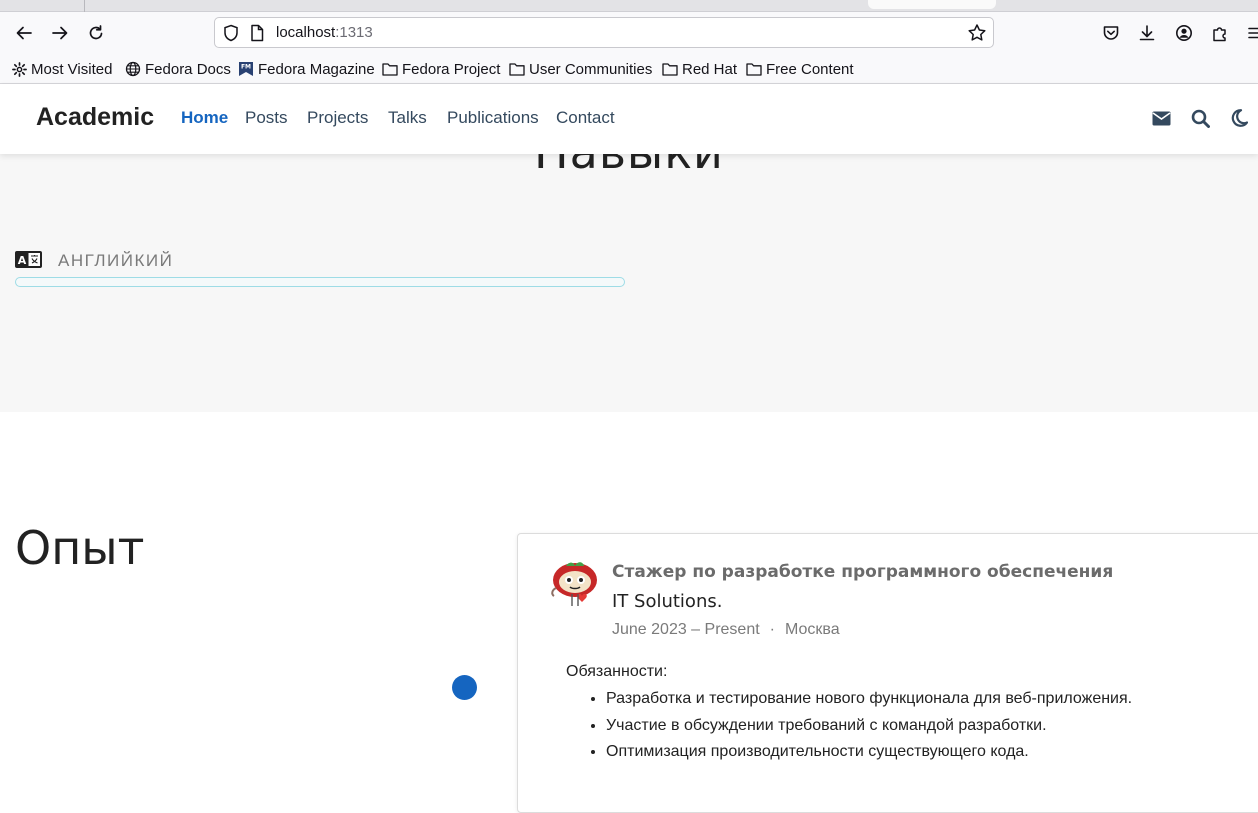  Describe the element at coordinates (22, 260) in the screenshot. I see `svg-text: A` at that location.